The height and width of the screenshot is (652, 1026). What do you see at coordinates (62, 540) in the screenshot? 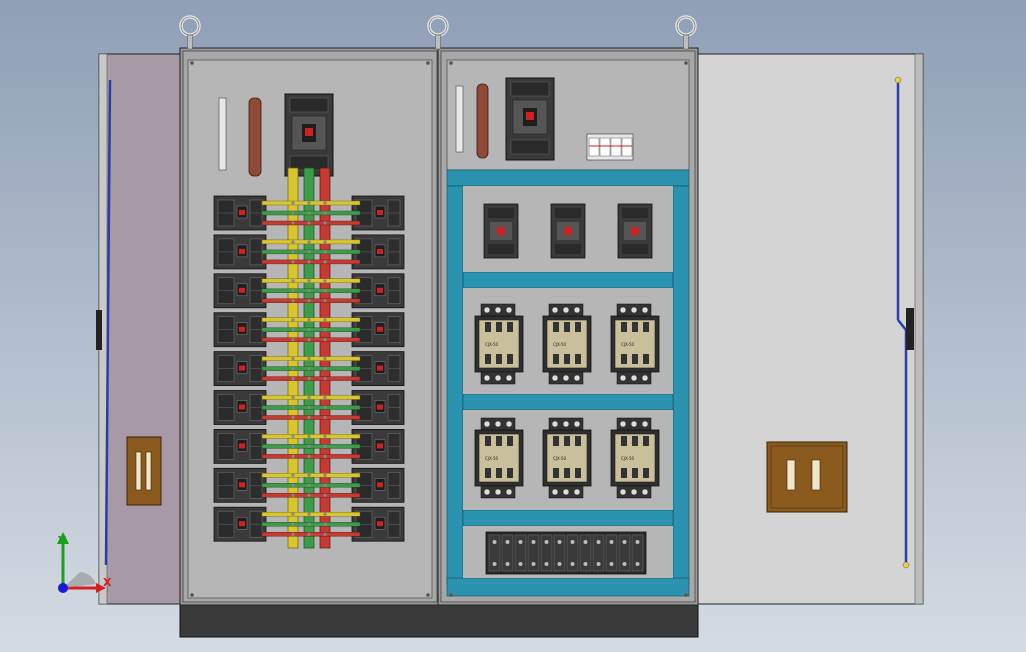
I see `triad-y-label: Y` at bounding box center [62, 540].